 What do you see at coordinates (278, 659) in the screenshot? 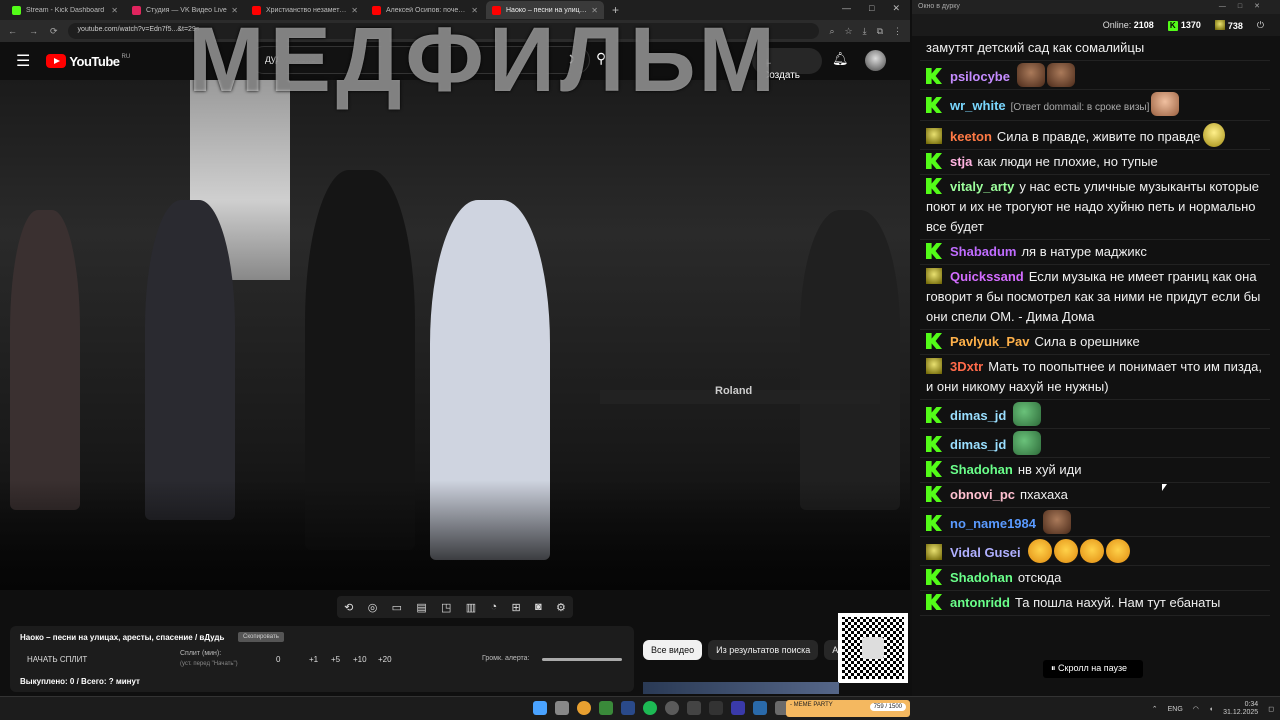
I see `split-value: 0` at bounding box center [278, 659].